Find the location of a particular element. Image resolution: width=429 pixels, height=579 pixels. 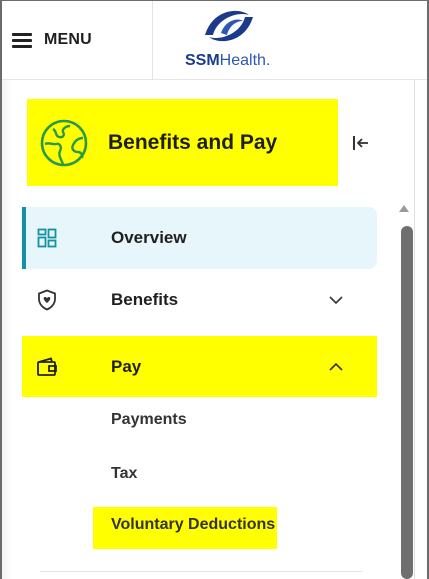

logo-wordmark: SSMHealth. is located at coordinates (228, 60).